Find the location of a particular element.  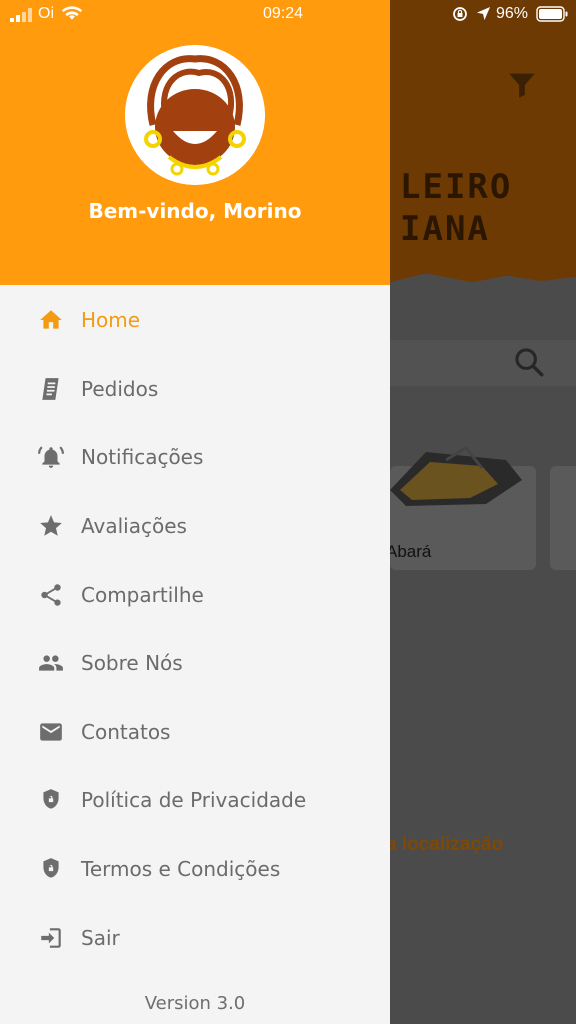

brand-logo-icon is located at coordinates (195, 115).